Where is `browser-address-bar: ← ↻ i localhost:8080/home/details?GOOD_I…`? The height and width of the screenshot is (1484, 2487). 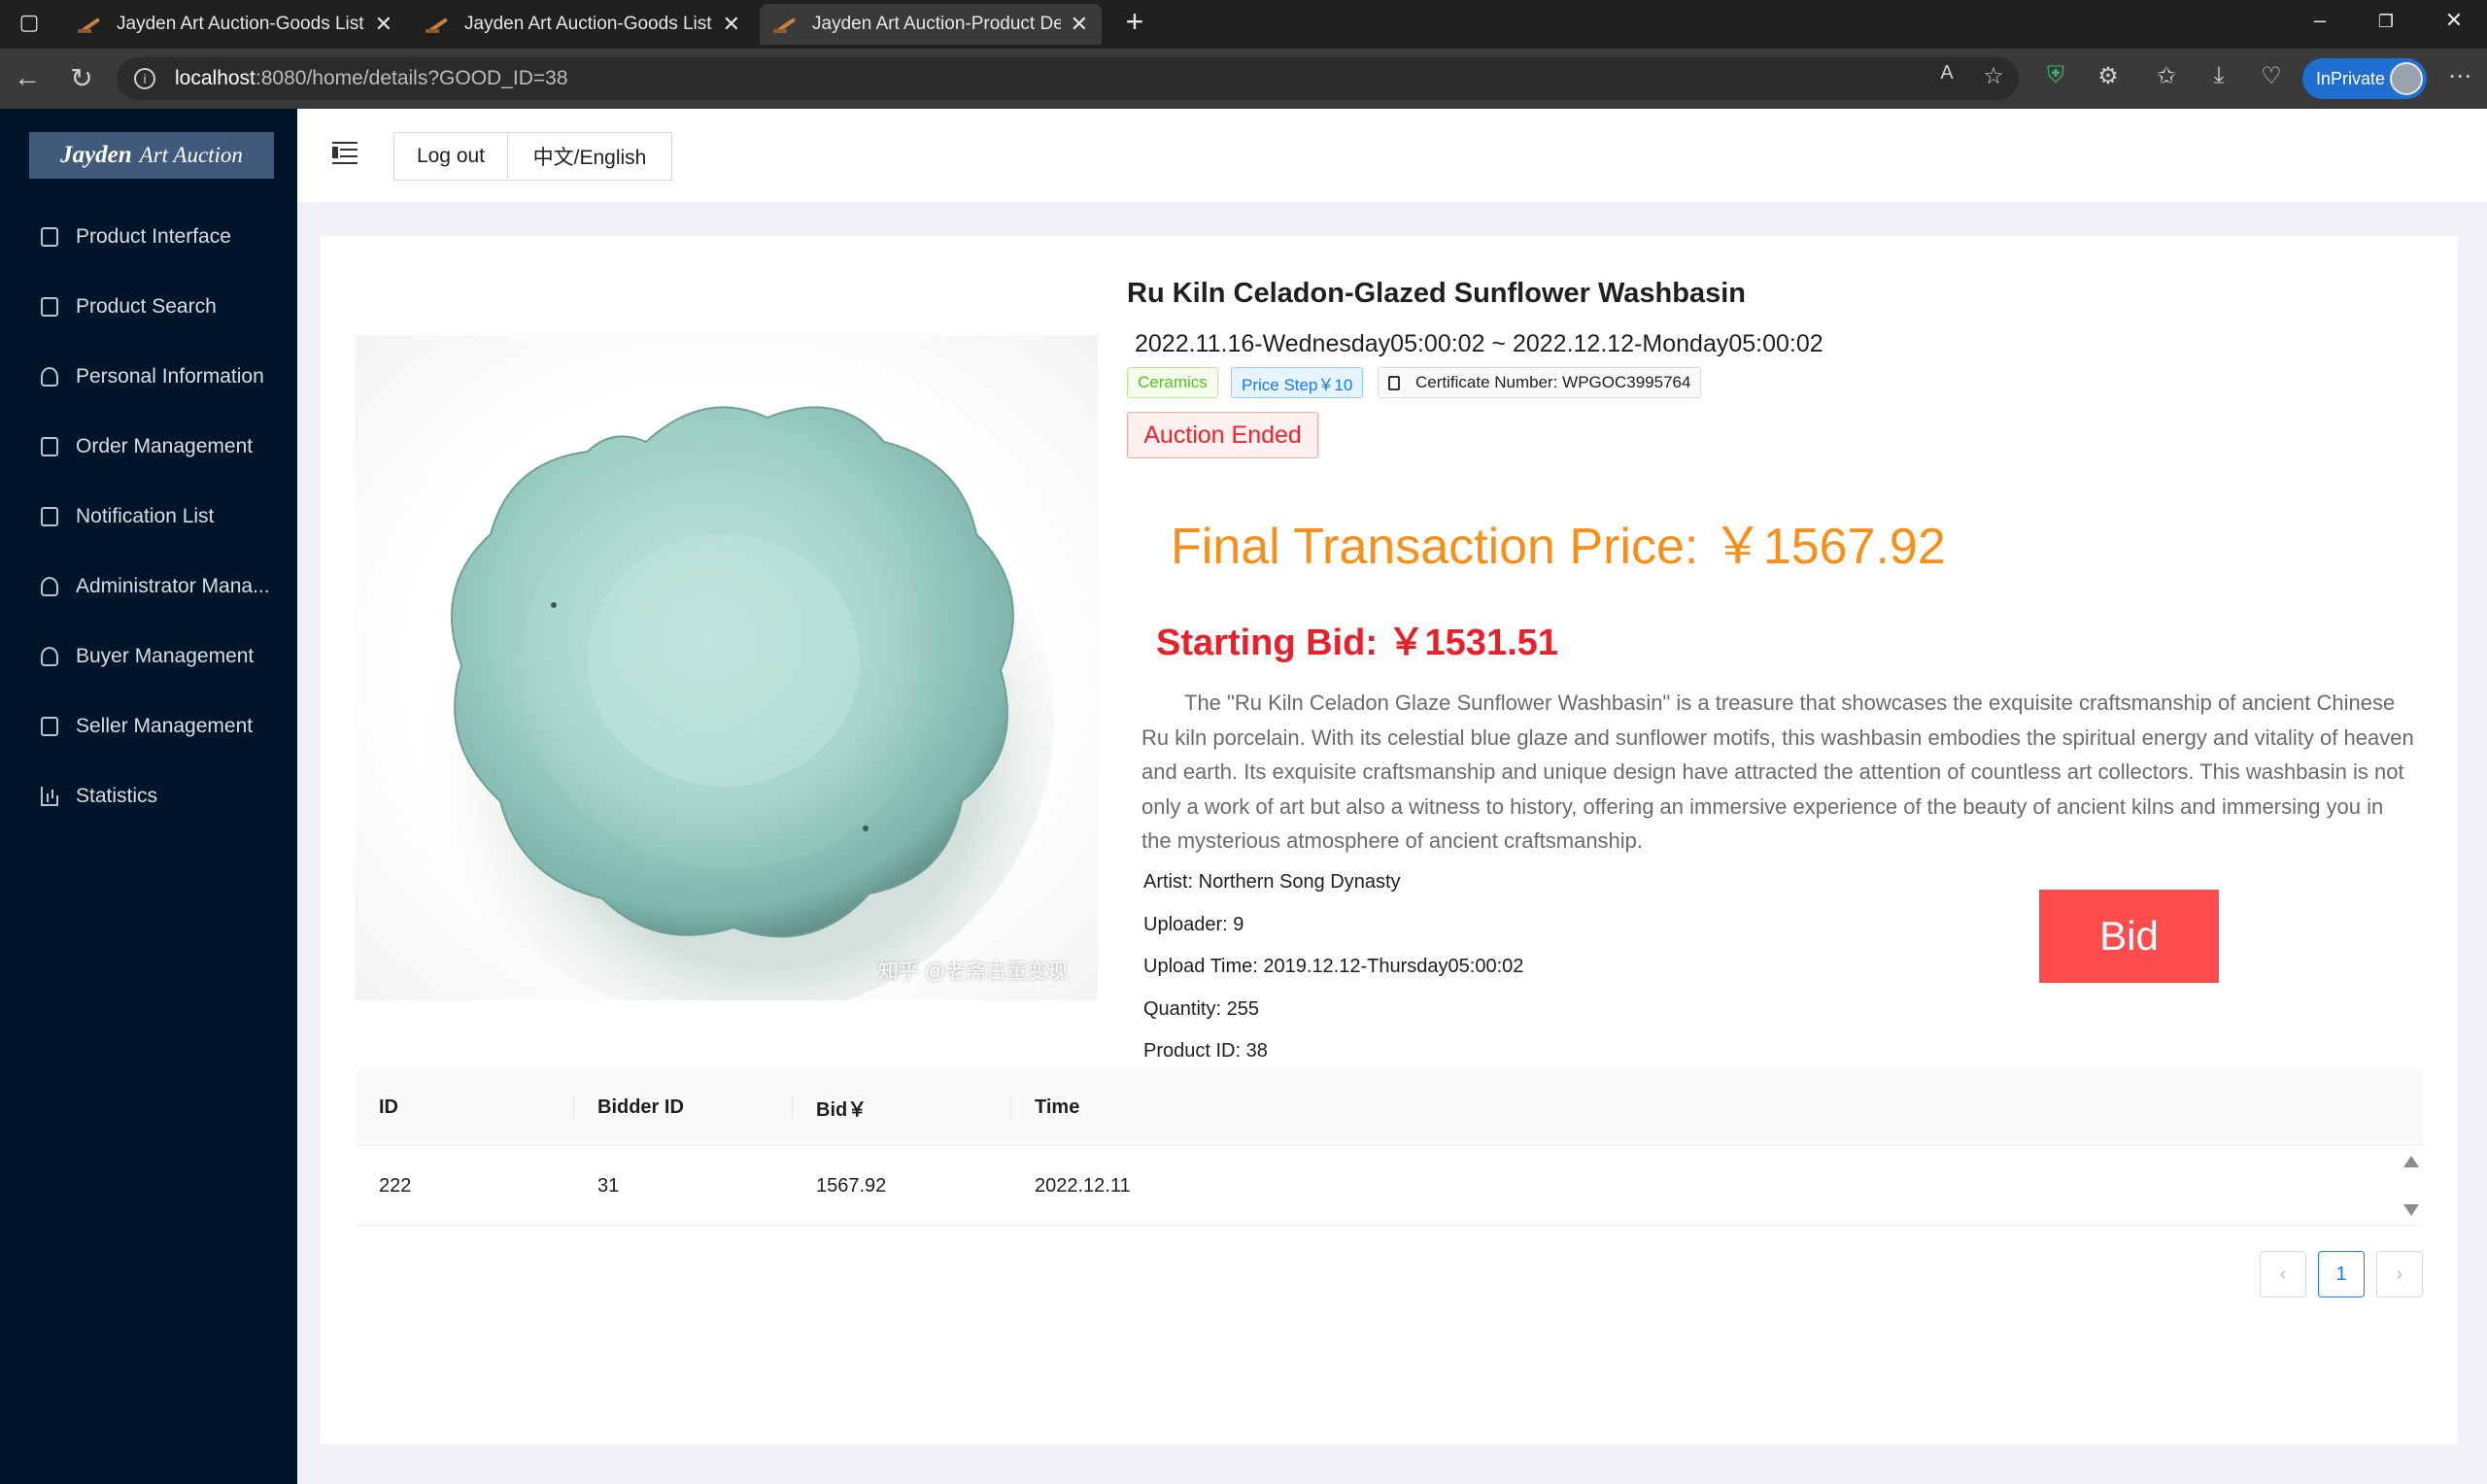 browser-address-bar: ← ↻ i localhost:8080/home/details?GOOD_I… is located at coordinates (1243, 79).